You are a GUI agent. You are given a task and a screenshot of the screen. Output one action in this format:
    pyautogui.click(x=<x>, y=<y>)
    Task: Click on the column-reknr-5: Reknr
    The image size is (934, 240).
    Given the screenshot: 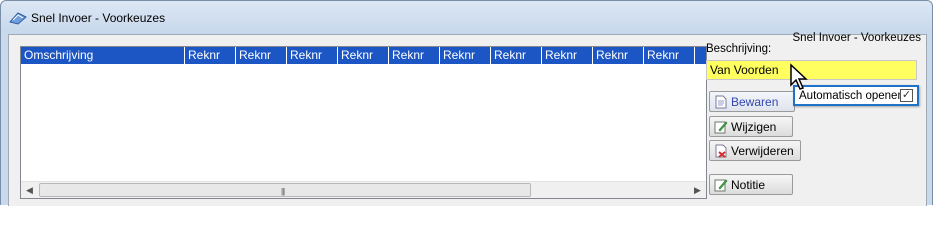 What is the action you would take?
    pyautogui.click(x=414, y=55)
    